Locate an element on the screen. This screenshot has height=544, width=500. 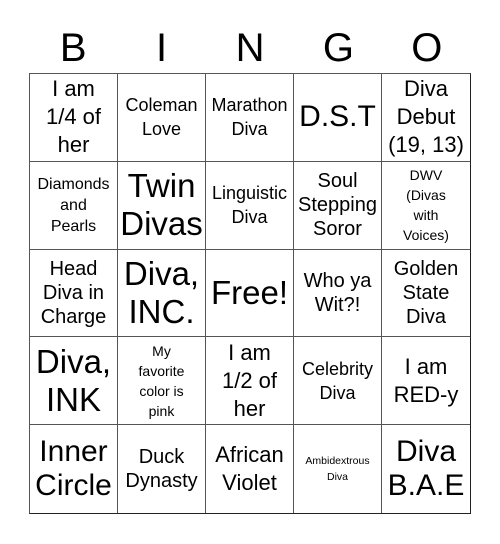
bingo-cell-label: Ambidextrous Diva is located at coordinates (337, 469).